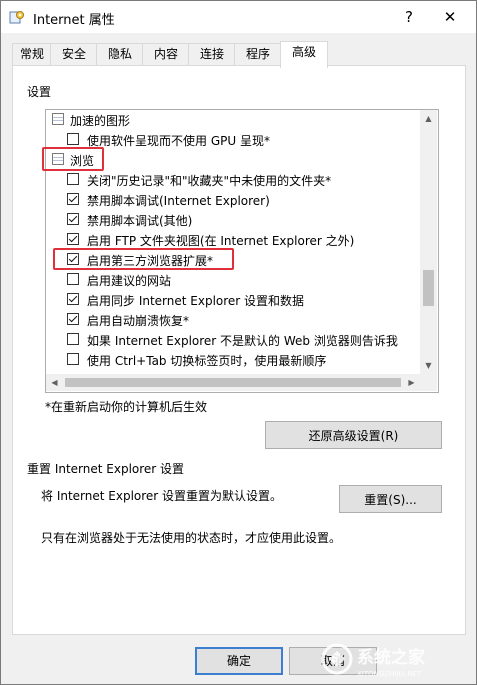 The image size is (477, 685). What do you see at coordinates (391, 657) in the screenshot?
I see `watermark-title: 系统之家` at bounding box center [391, 657].